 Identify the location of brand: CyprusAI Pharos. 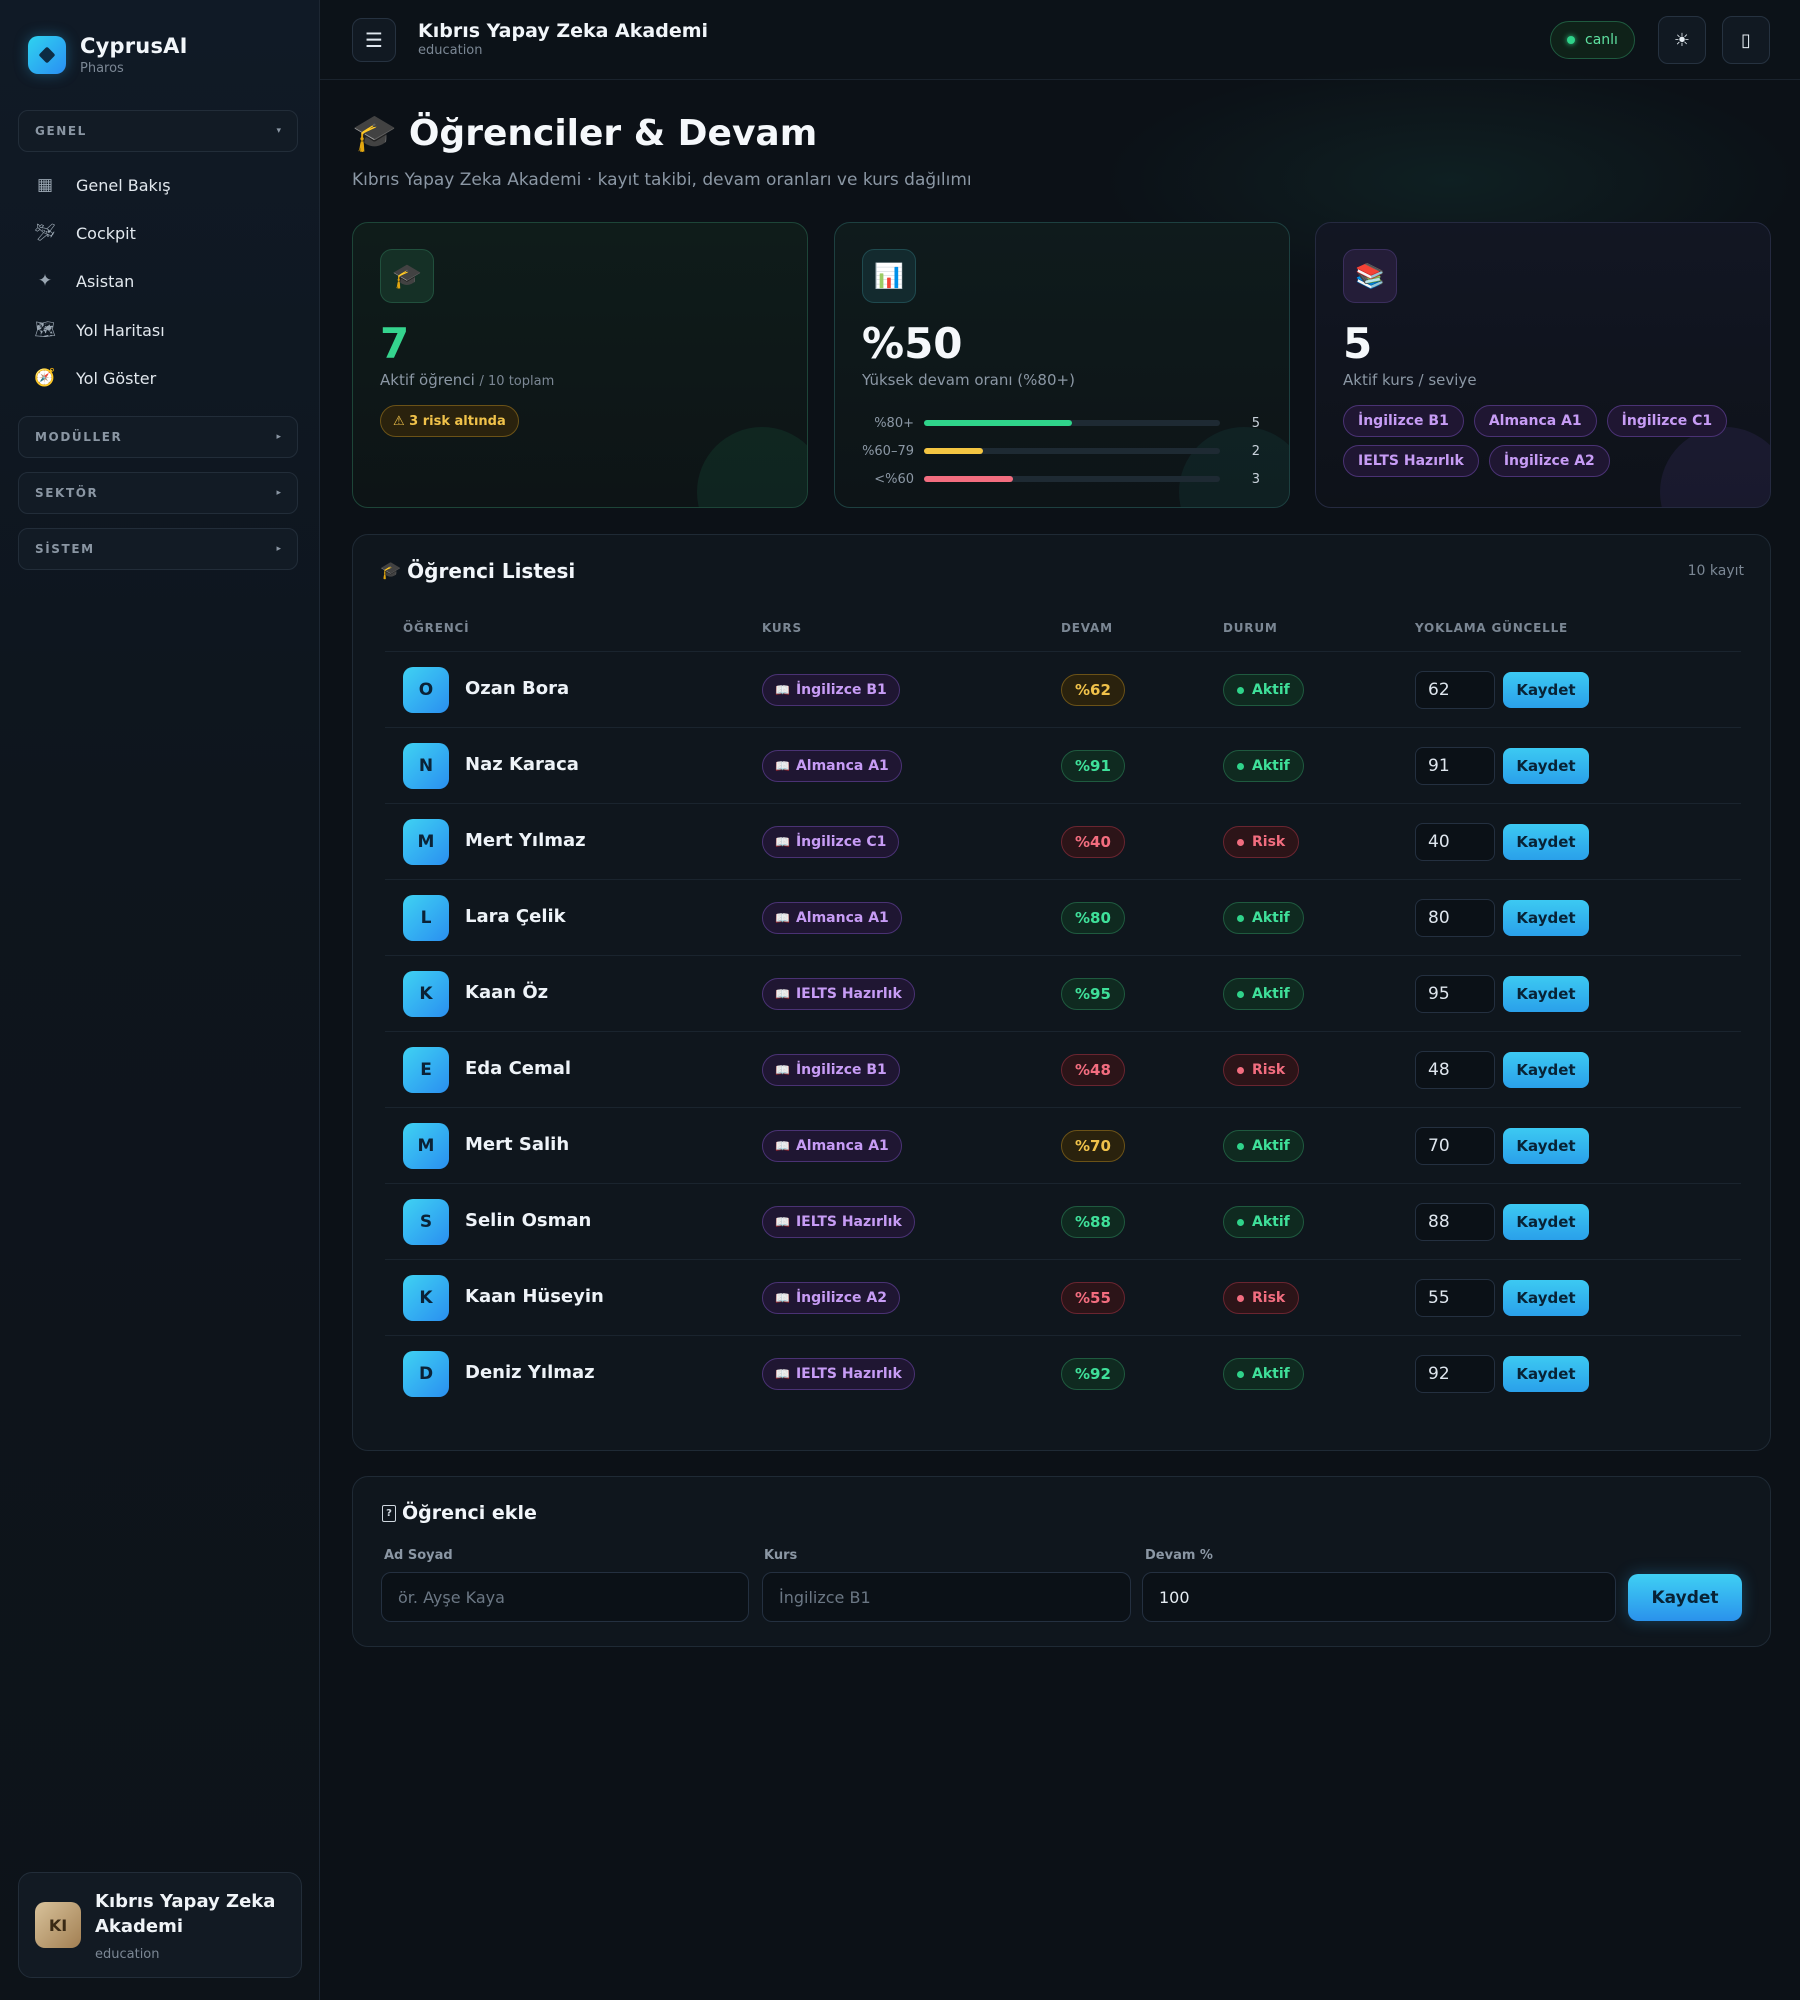
(108, 55).